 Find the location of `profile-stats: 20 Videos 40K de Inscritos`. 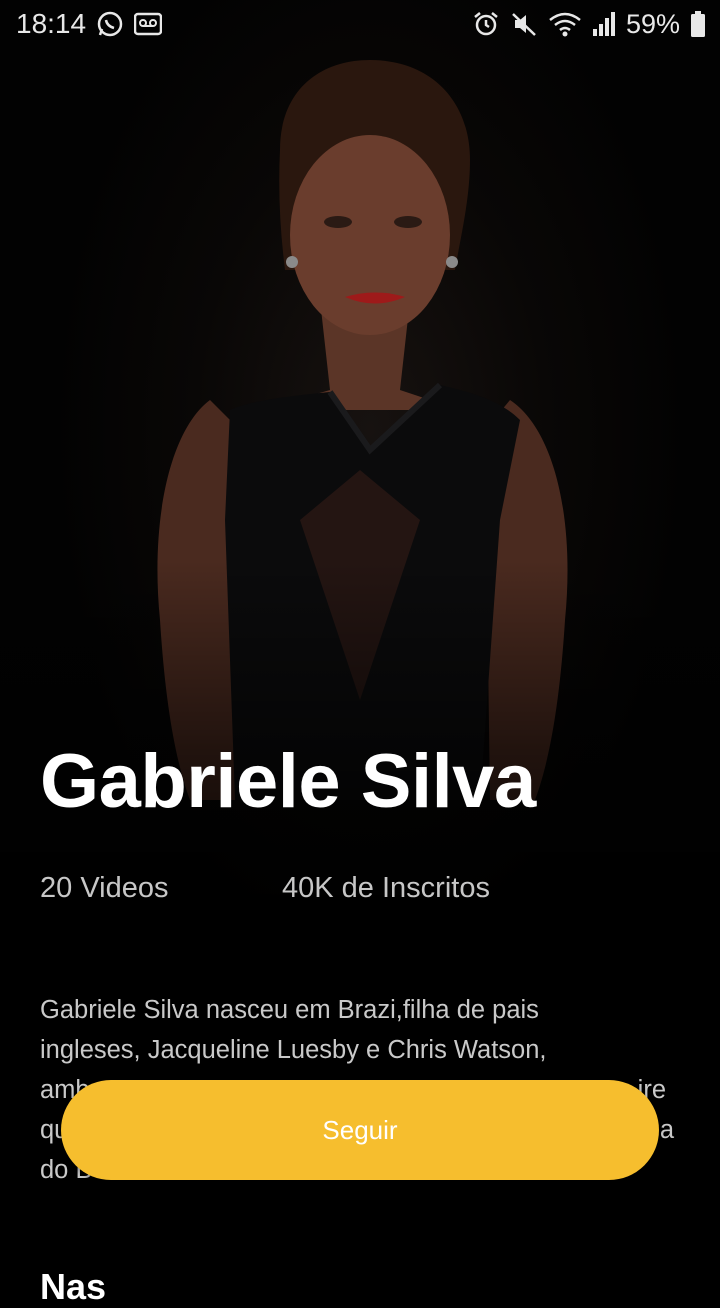

profile-stats: 20 Videos 40K de Inscritos is located at coordinates (360, 892).